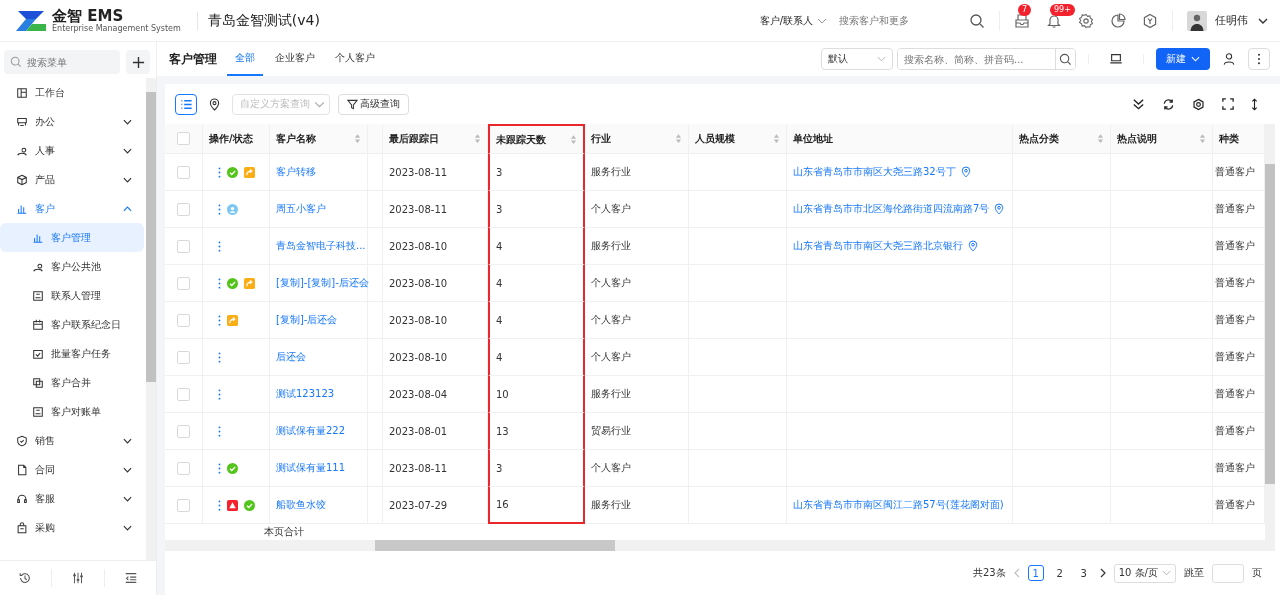  Describe the element at coordinates (1116, 59) in the screenshot. I see `monitor-icon` at that location.